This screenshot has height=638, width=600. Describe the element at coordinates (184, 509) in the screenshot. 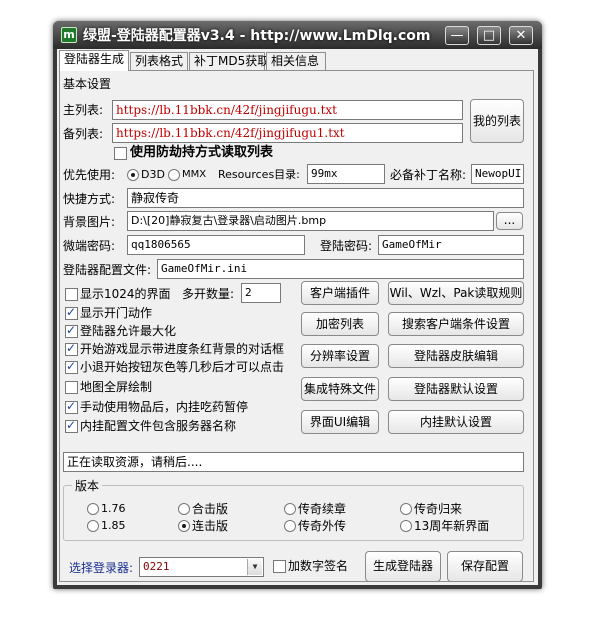

I see `version-combo-radio` at that location.